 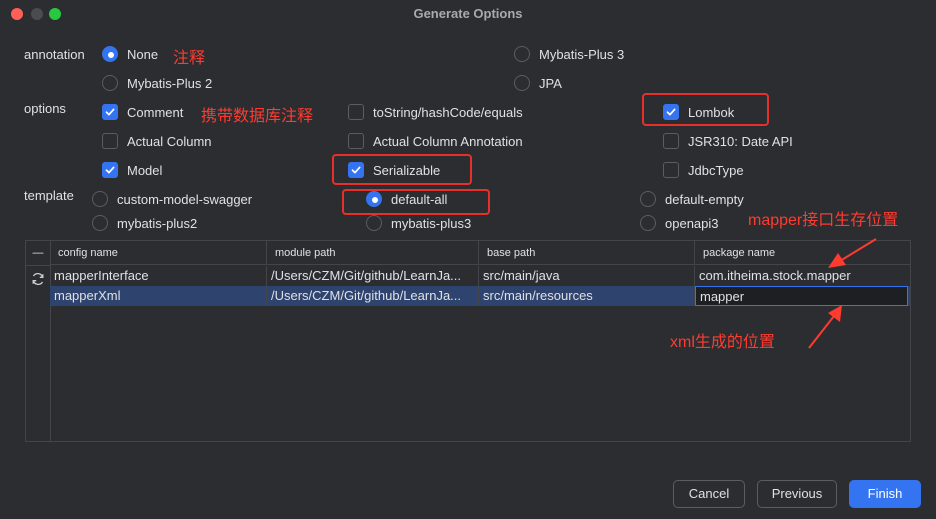 I want to click on annotation-arrows, so click(x=842, y=293).